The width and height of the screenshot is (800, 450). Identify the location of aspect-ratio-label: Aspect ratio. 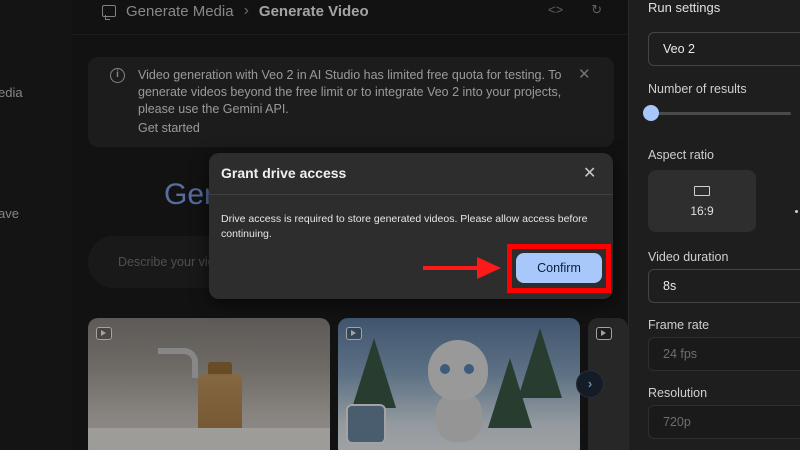
(681, 155).